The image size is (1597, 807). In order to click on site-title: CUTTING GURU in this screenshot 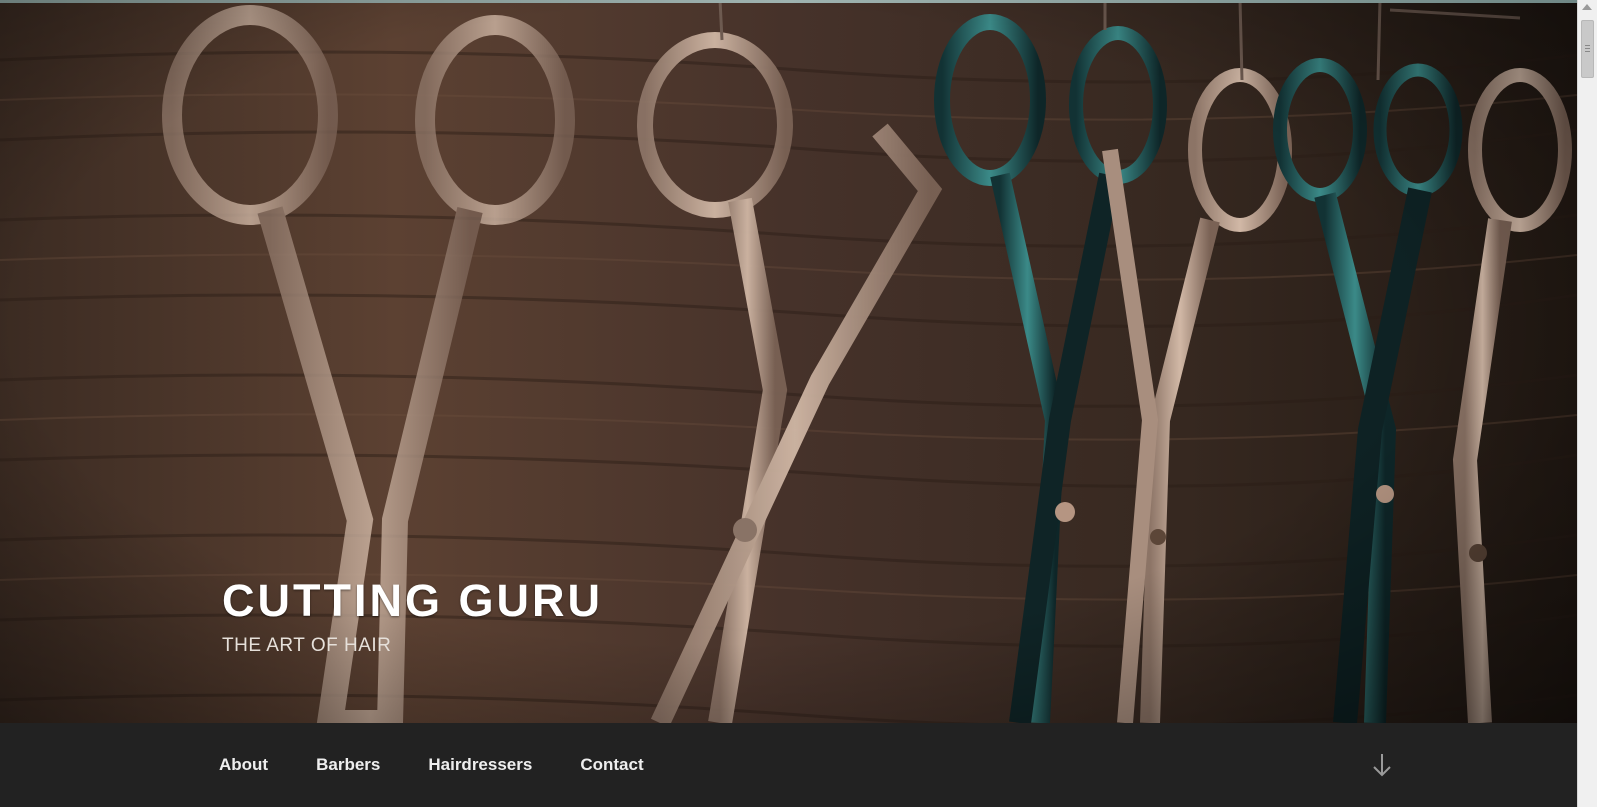, I will do `click(412, 601)`.